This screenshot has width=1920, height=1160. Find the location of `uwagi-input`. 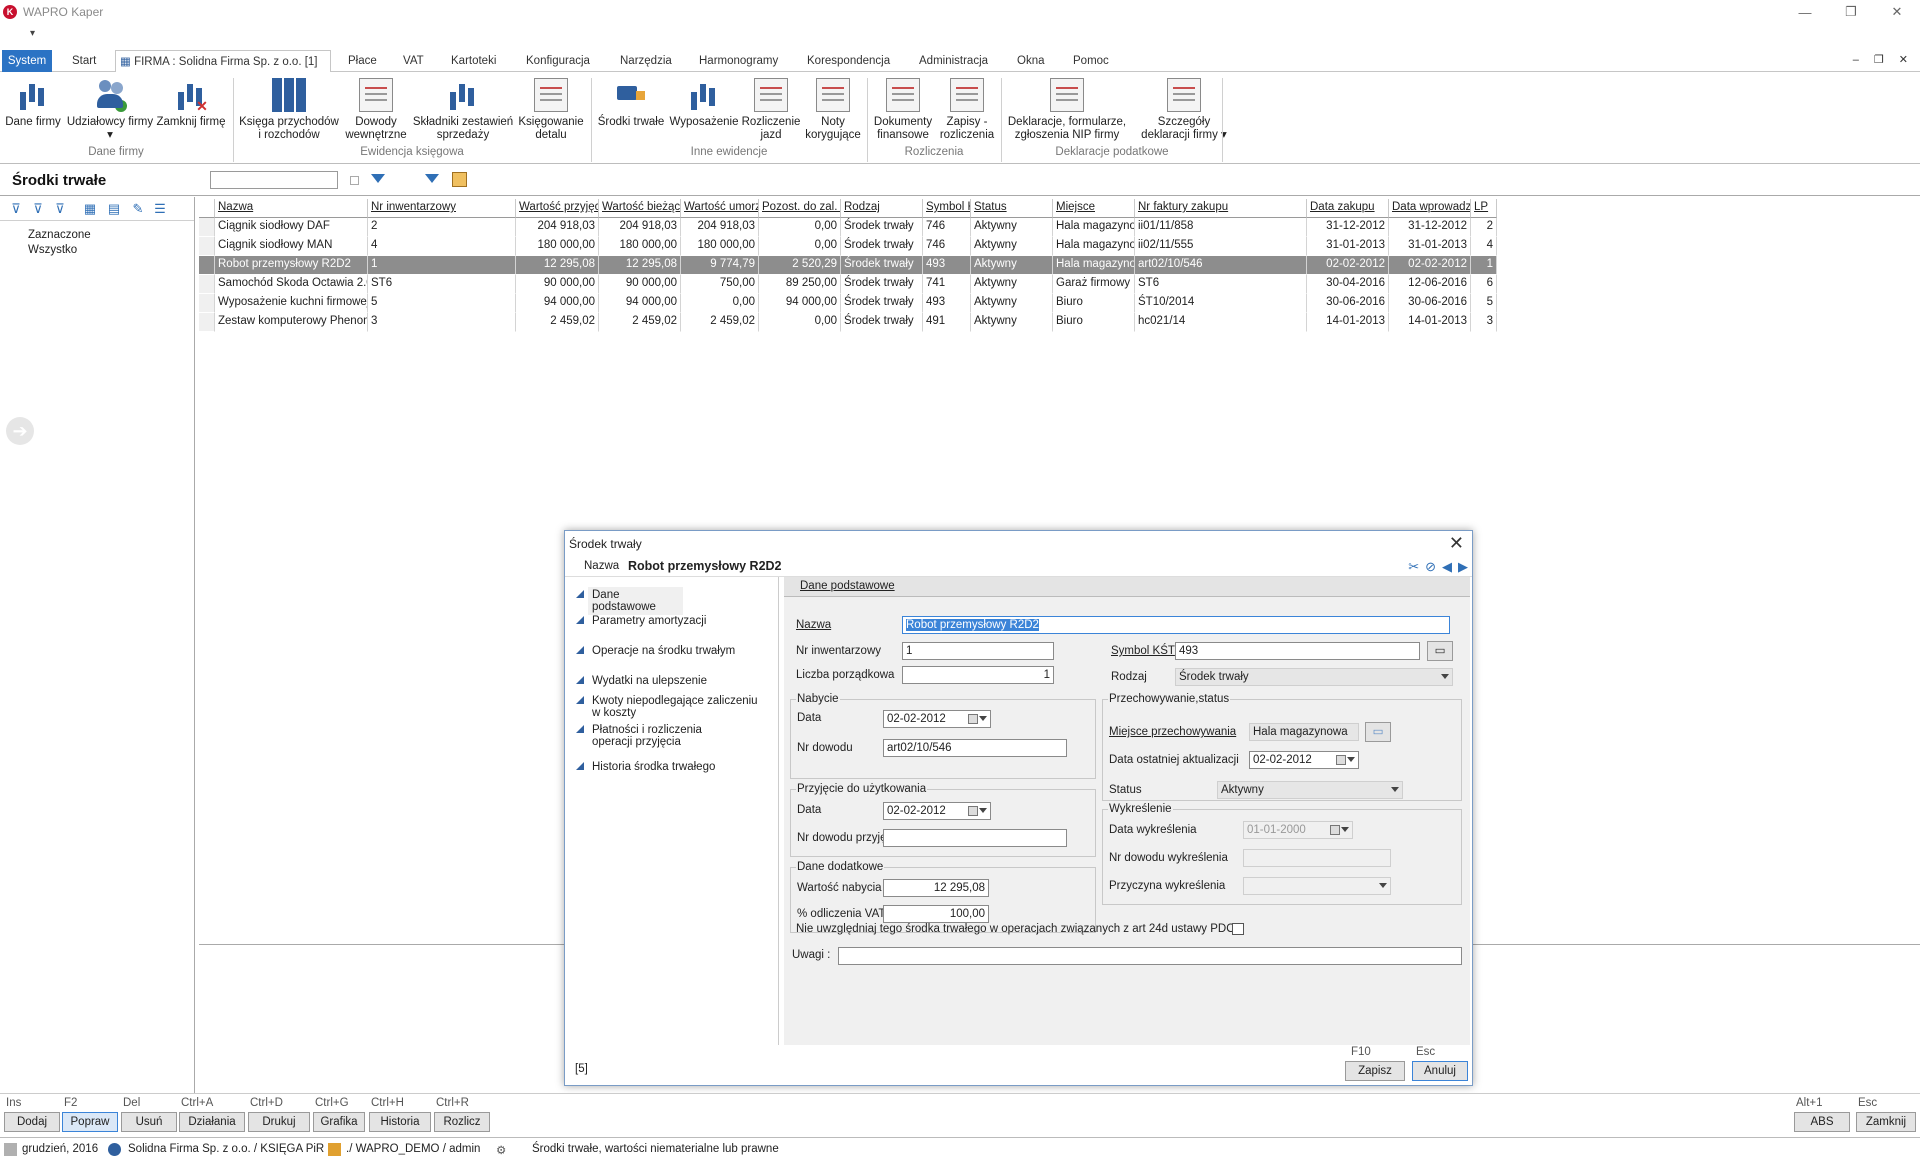

uwagi-input is located at coordinates (1150, 956).